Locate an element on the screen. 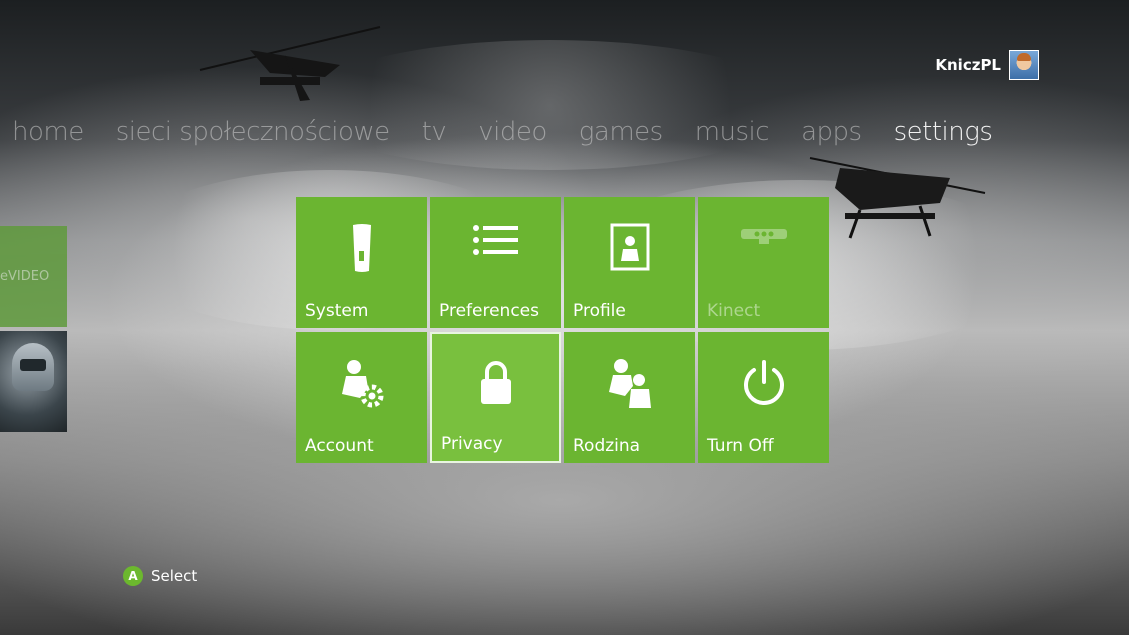  nav-item-music: music is located at coordinates (732, 132).